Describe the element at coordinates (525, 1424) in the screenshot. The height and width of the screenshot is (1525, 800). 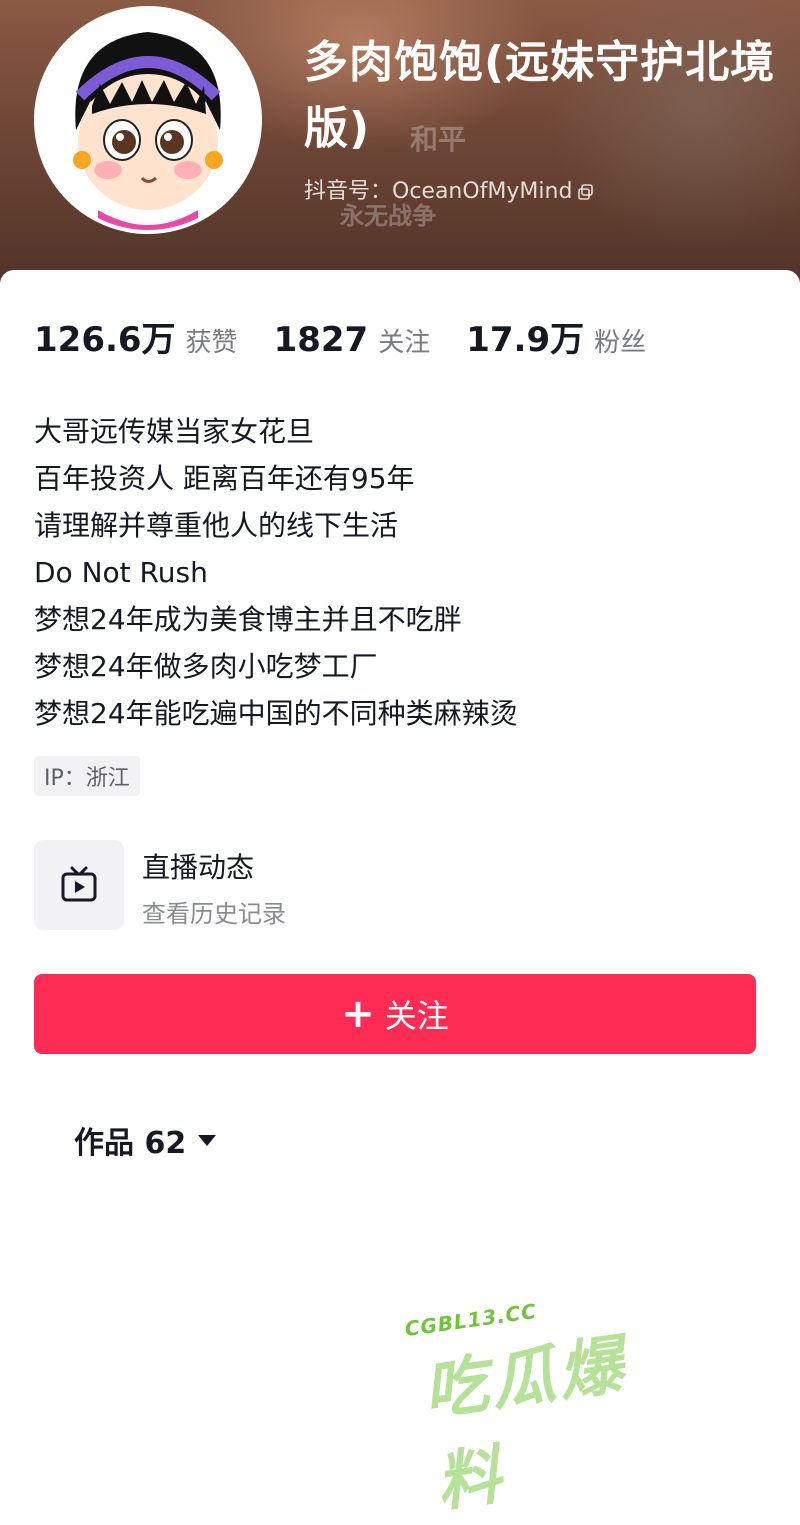
I see `watermark-text: 吃瓜爆料` at that location.